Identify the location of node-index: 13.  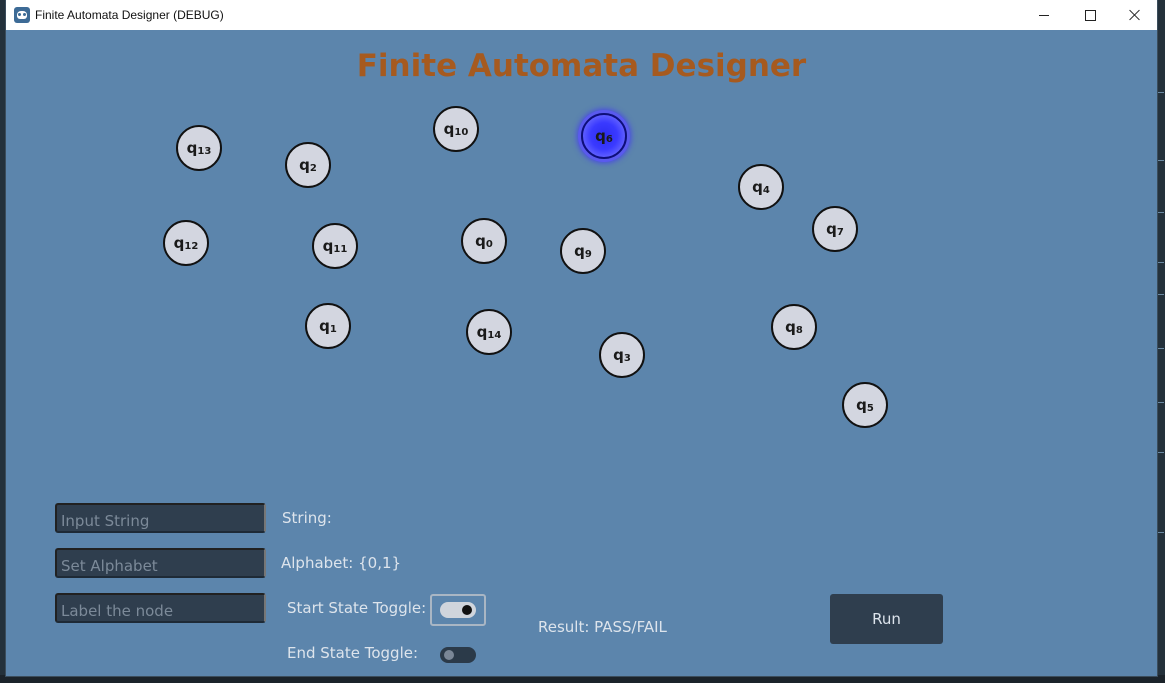
(204, 151).